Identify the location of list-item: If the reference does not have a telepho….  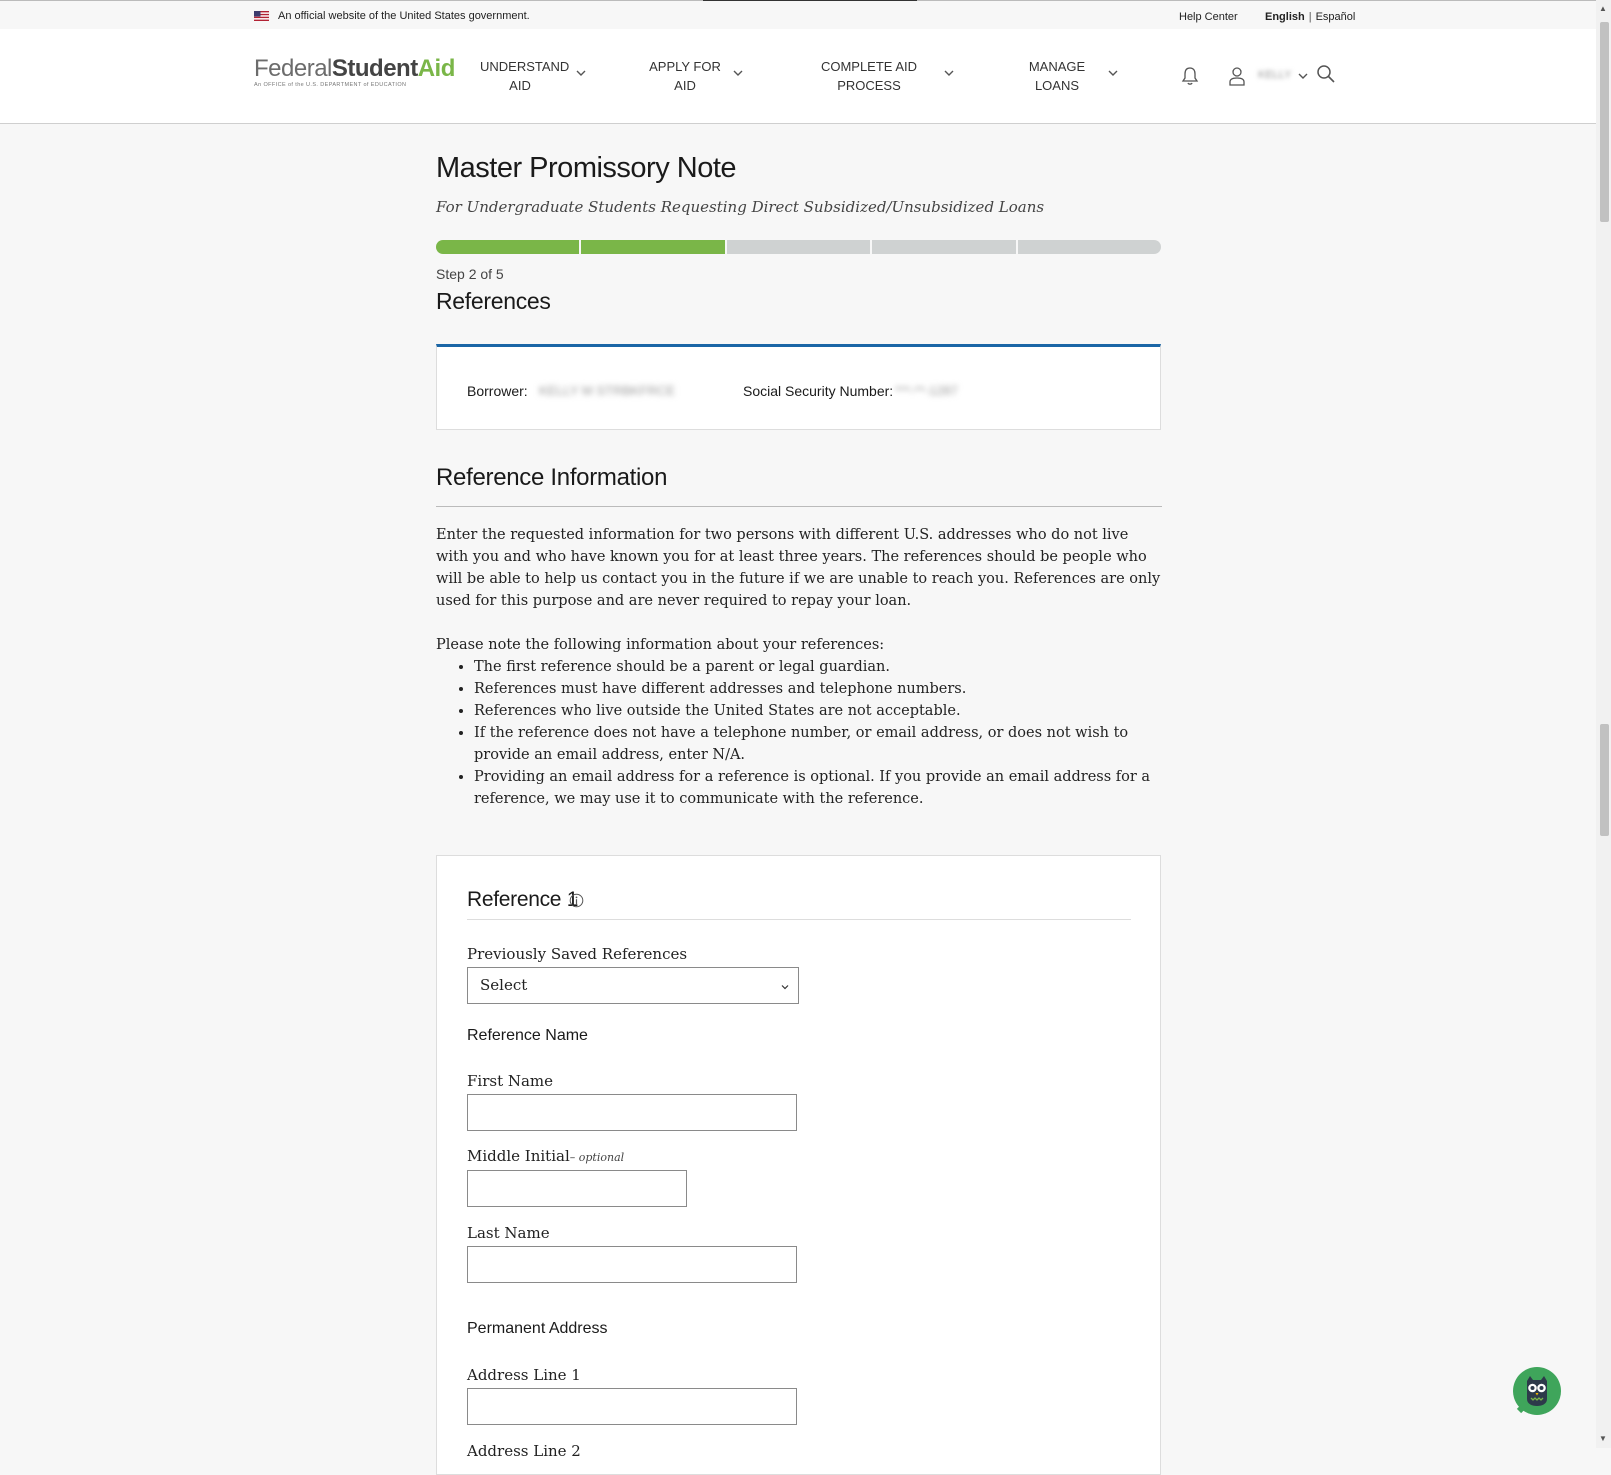
(818, 744).